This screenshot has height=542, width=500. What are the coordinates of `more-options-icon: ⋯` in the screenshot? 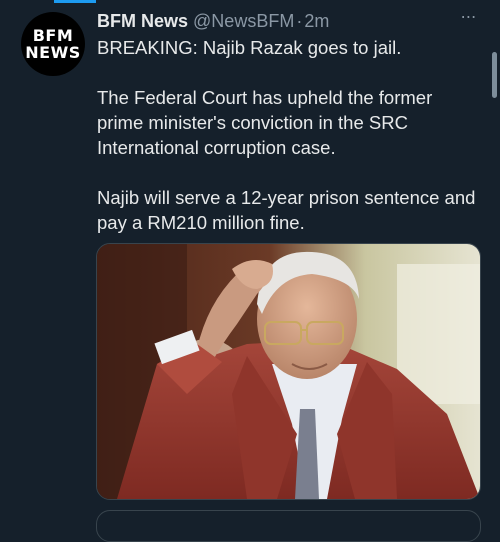 It's located at (469, 20).